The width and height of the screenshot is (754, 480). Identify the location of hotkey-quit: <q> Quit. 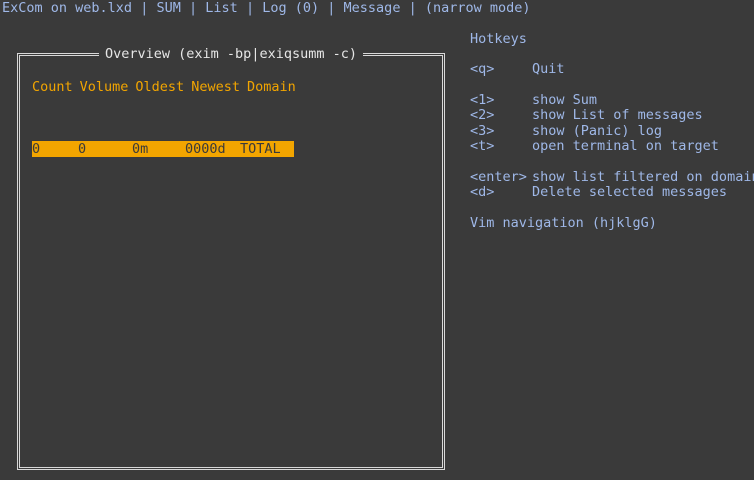
(612, 69).